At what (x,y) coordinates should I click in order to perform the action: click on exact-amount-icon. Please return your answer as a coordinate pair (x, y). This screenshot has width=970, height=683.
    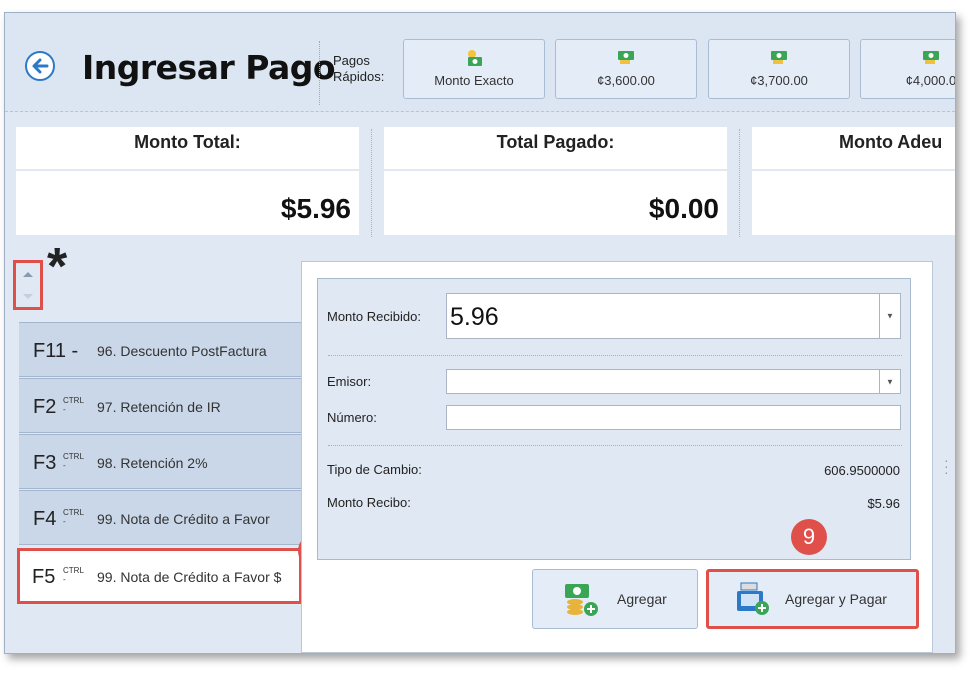
    Looking at the image, I should click on (474, 60).